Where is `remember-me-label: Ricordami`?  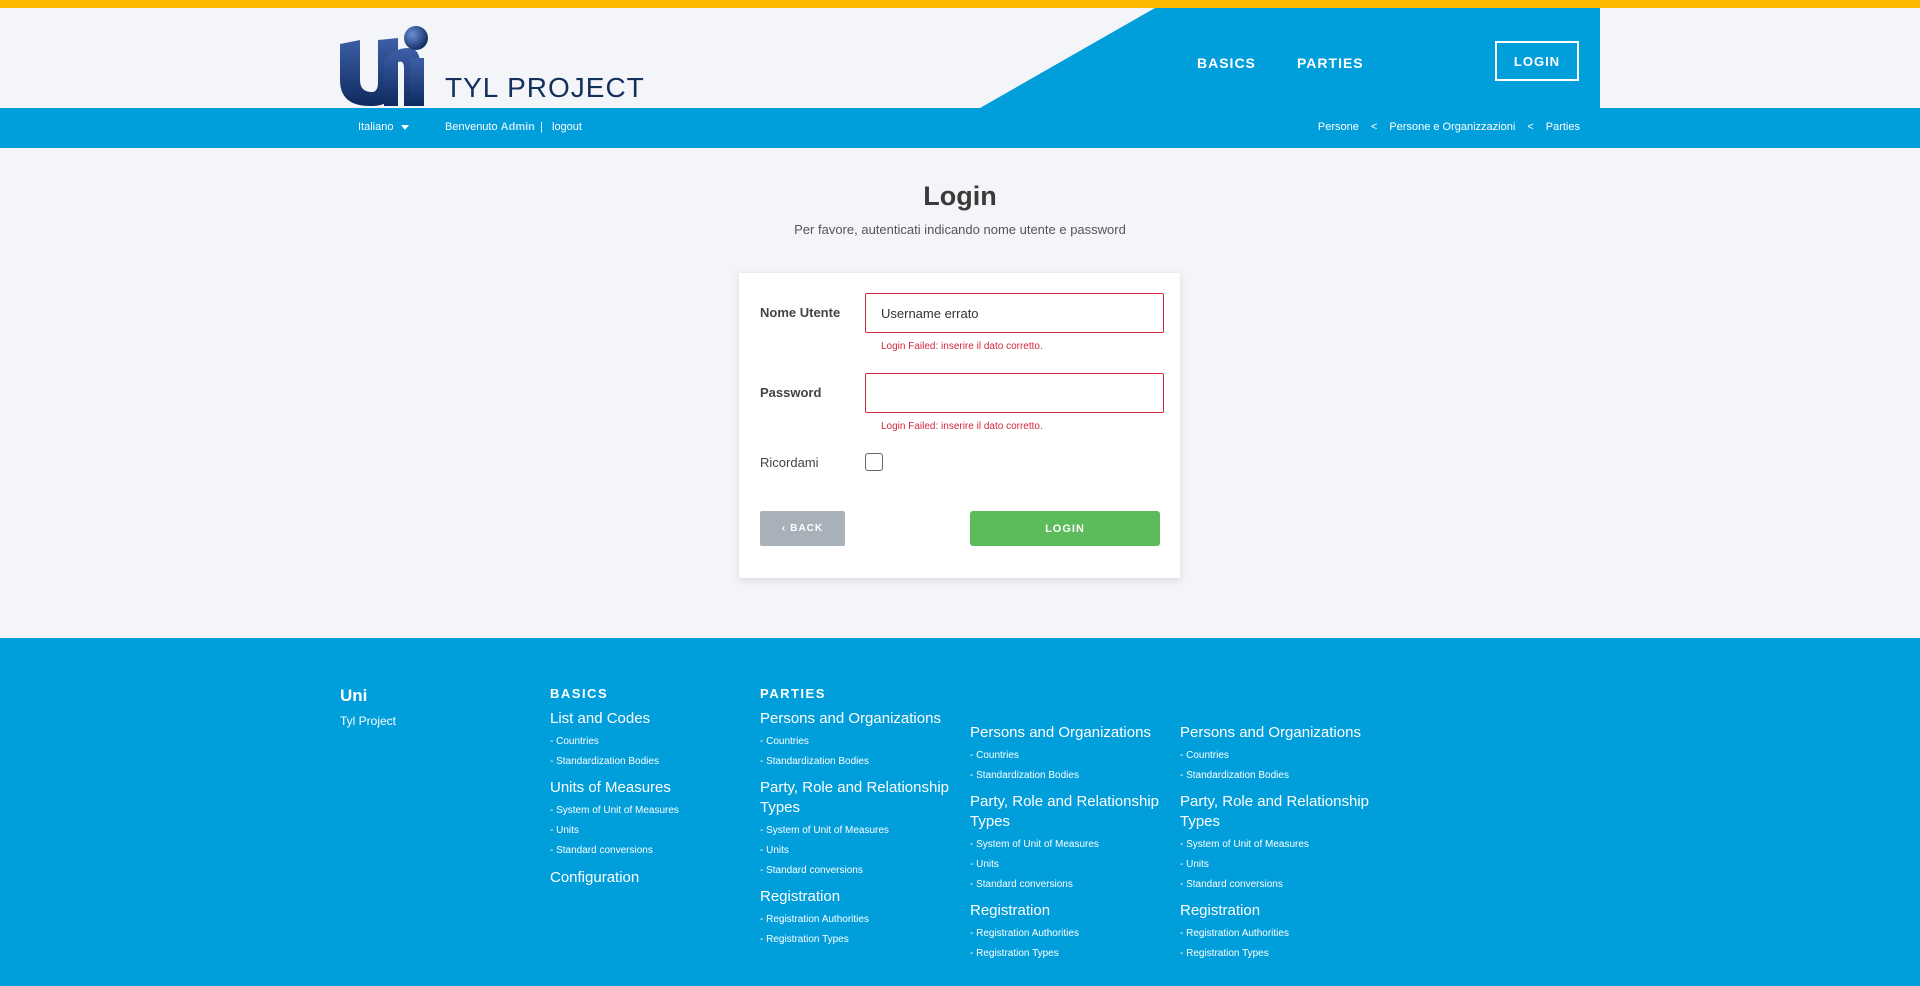 remember-me-label: Ricordami is located at coordinates (789, 462).